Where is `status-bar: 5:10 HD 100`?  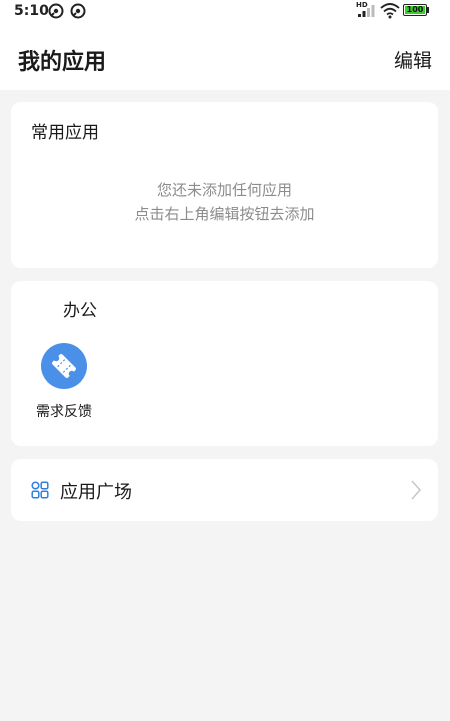 status-bar: 5:10 HD 100 is located at coordinates (225, 12).